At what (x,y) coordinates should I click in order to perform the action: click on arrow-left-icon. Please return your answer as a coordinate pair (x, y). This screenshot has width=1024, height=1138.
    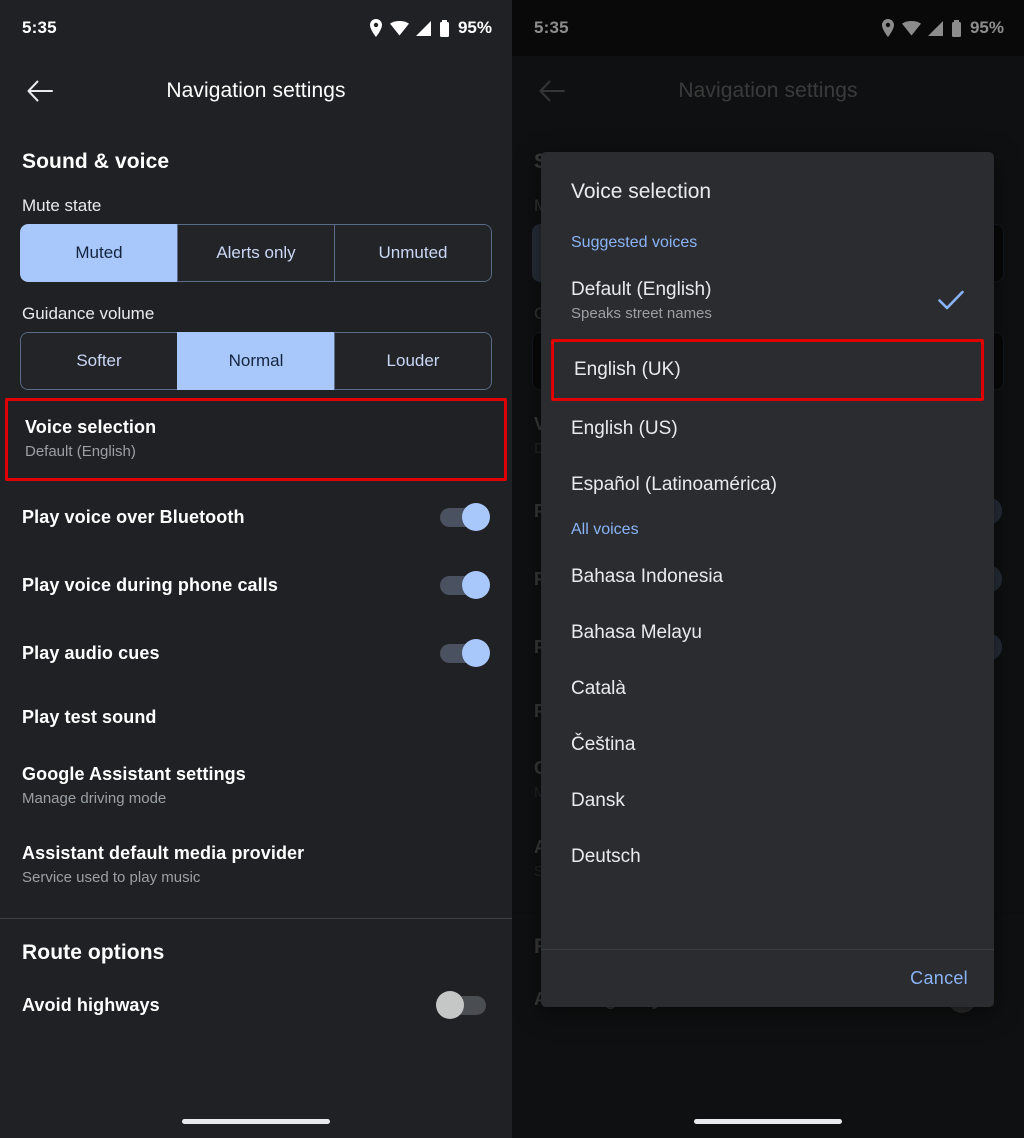
    Looking at the image, I should click on (40, 91).